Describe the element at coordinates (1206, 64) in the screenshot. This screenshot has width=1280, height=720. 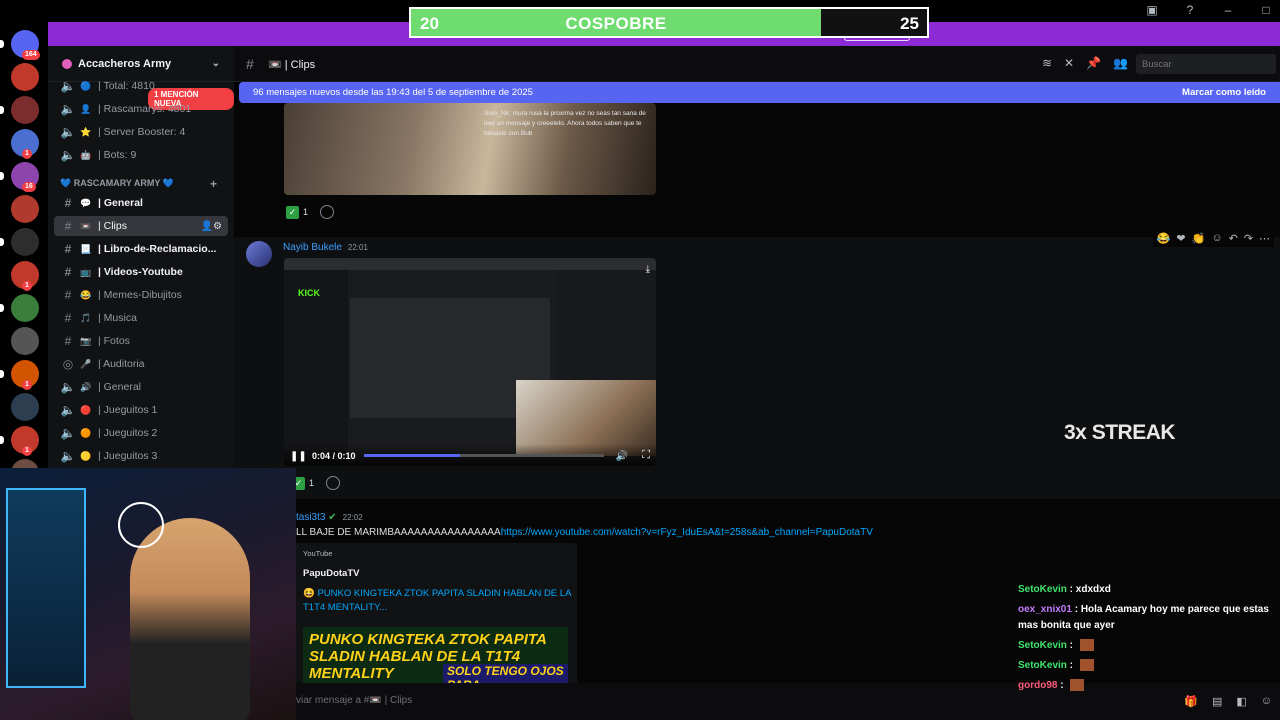
I see `search-input` at that location.